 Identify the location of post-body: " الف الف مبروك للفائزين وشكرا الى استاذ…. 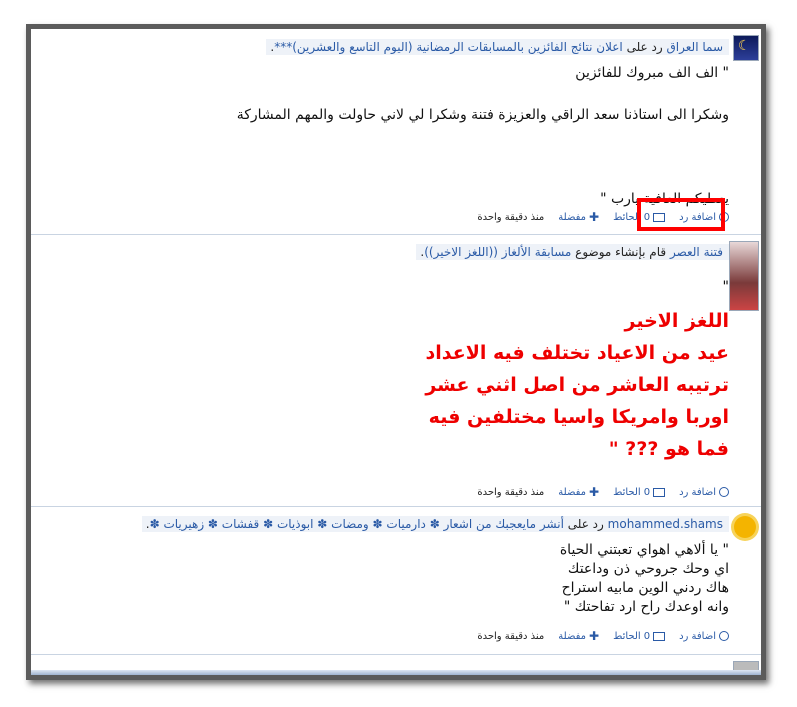
(482, 136).